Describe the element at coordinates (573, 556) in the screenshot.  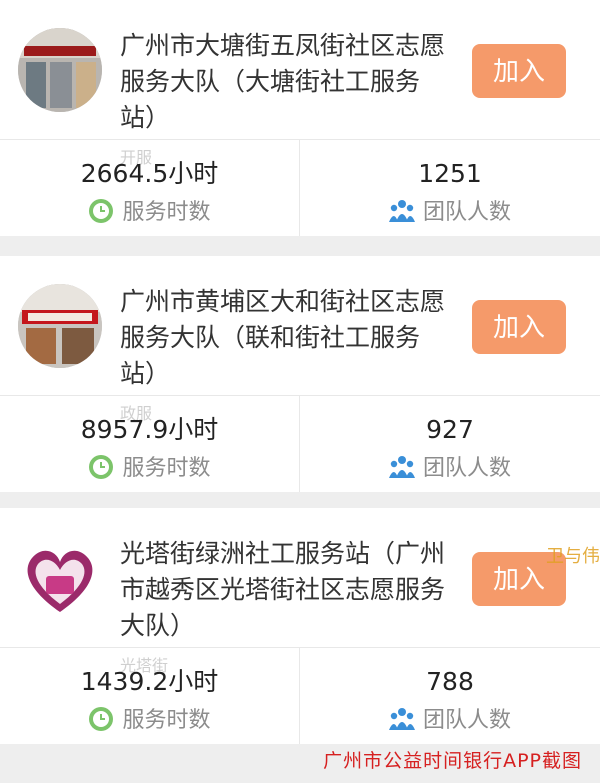
I see `watermark-text: 卫与伟` at that location.